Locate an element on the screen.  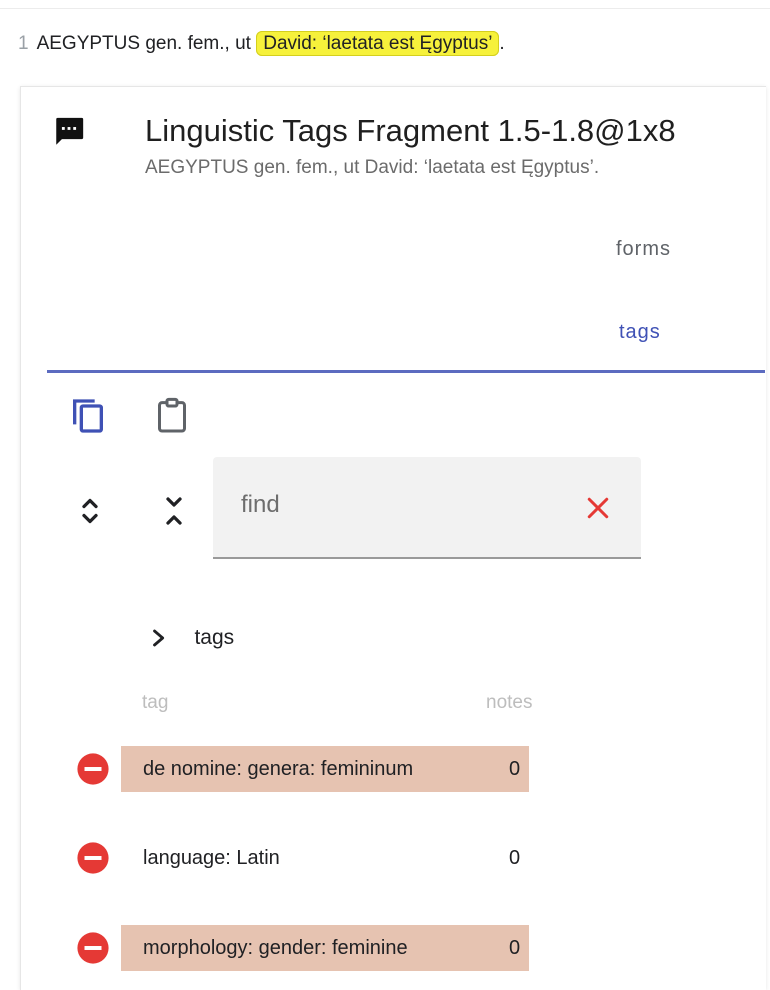
row-tag: morphology: gender: feminine is located at coordinates (275, 948).